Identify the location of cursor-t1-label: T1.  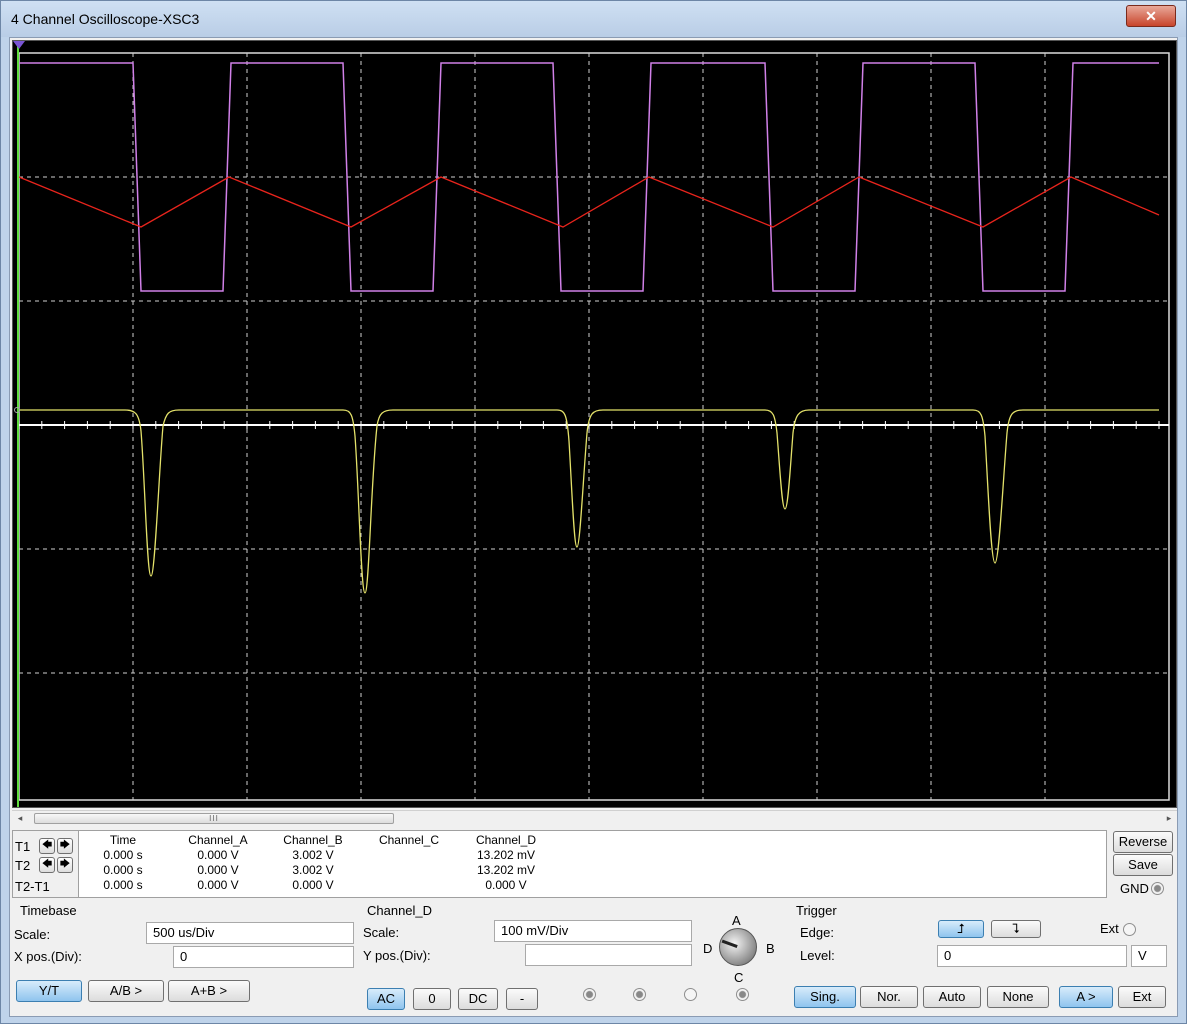
(23, 846).